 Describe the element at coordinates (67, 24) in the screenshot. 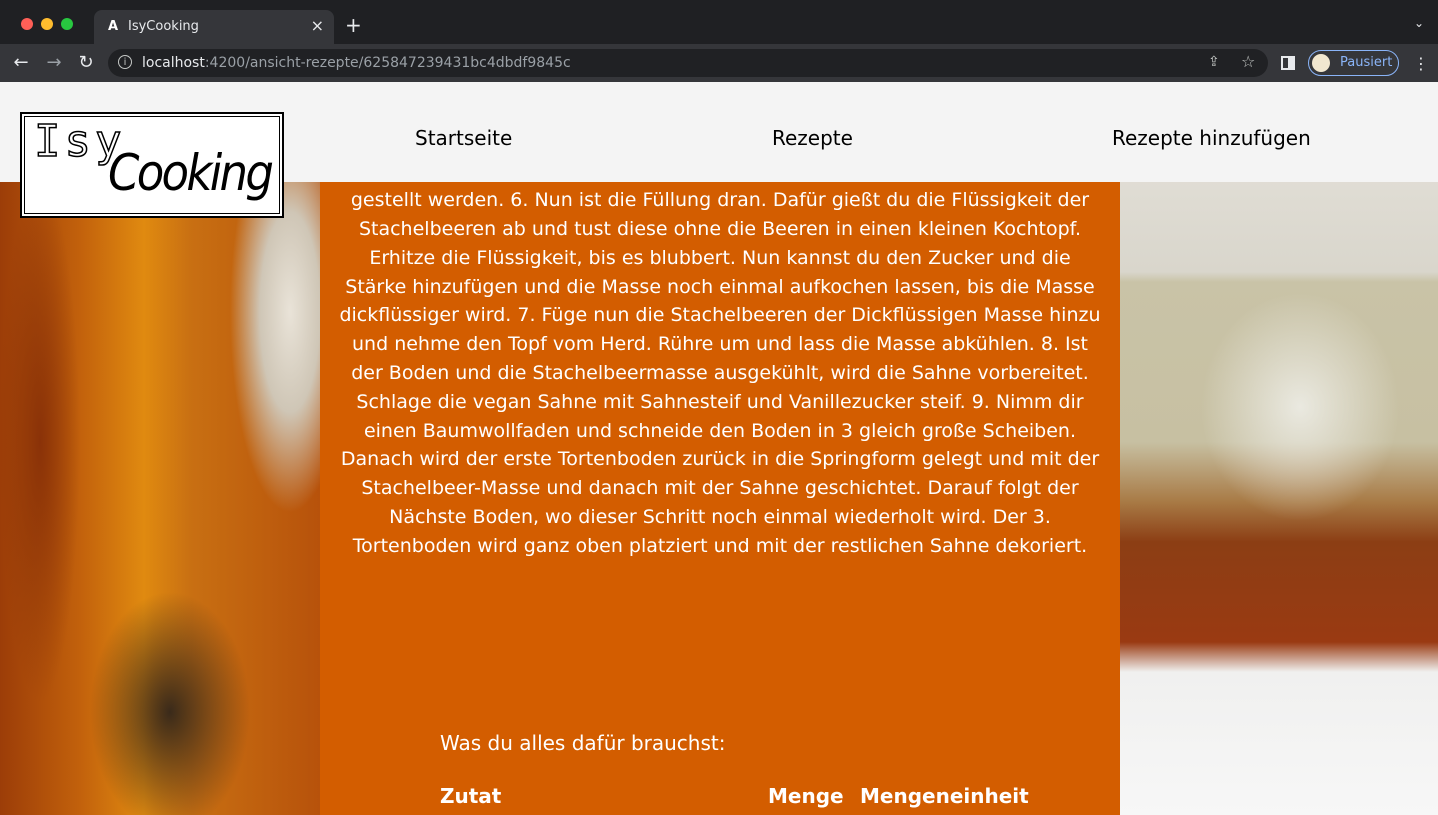

I see `maximize-window-button` at that location.